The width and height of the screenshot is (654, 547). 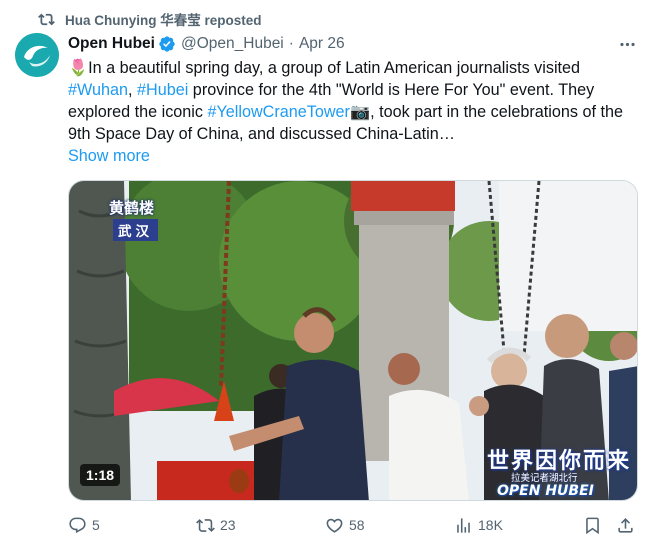 I want to click on repost-button: 23, so click(x=216, y=525).